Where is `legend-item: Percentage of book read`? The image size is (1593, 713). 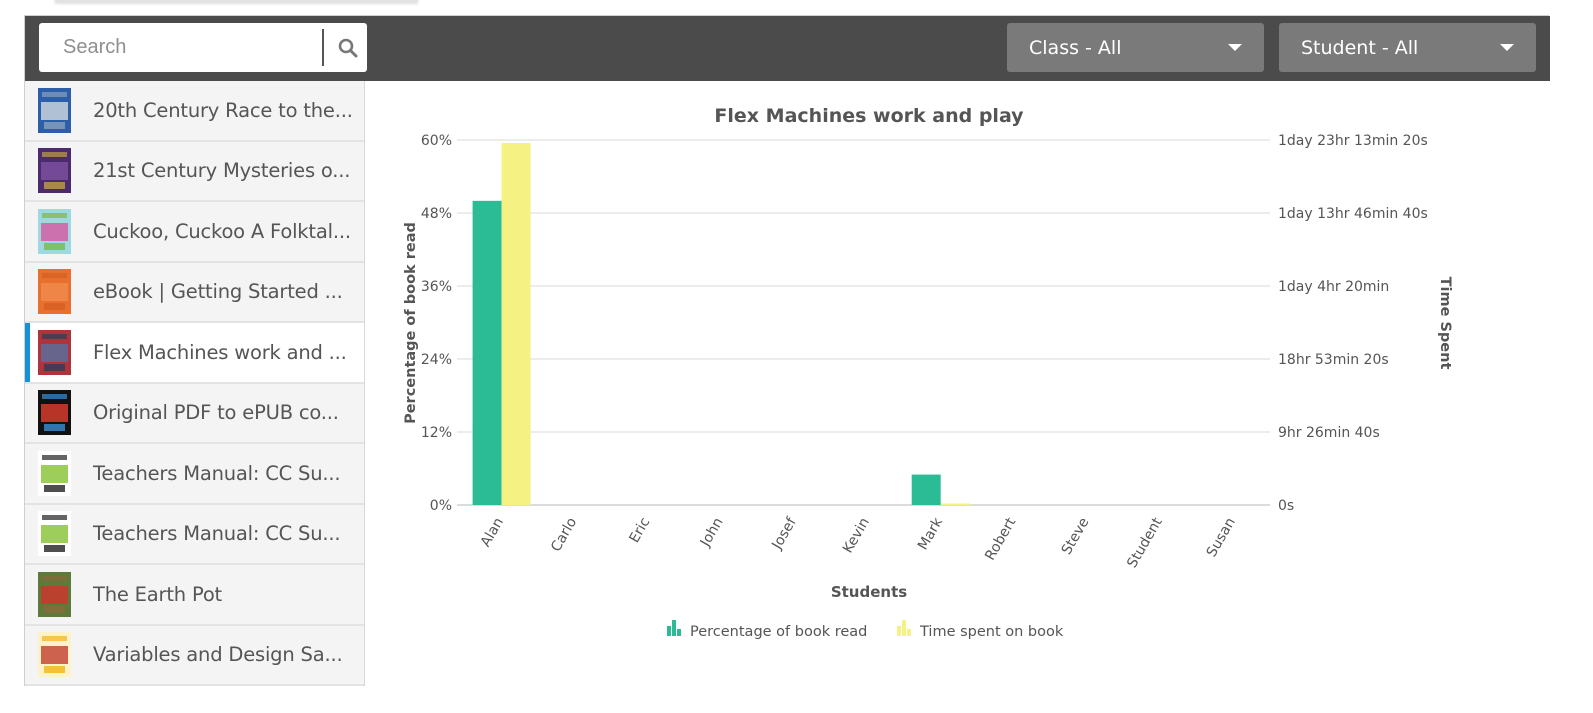 legend-item: Percentage of book read is located at coordinates (767, 630).